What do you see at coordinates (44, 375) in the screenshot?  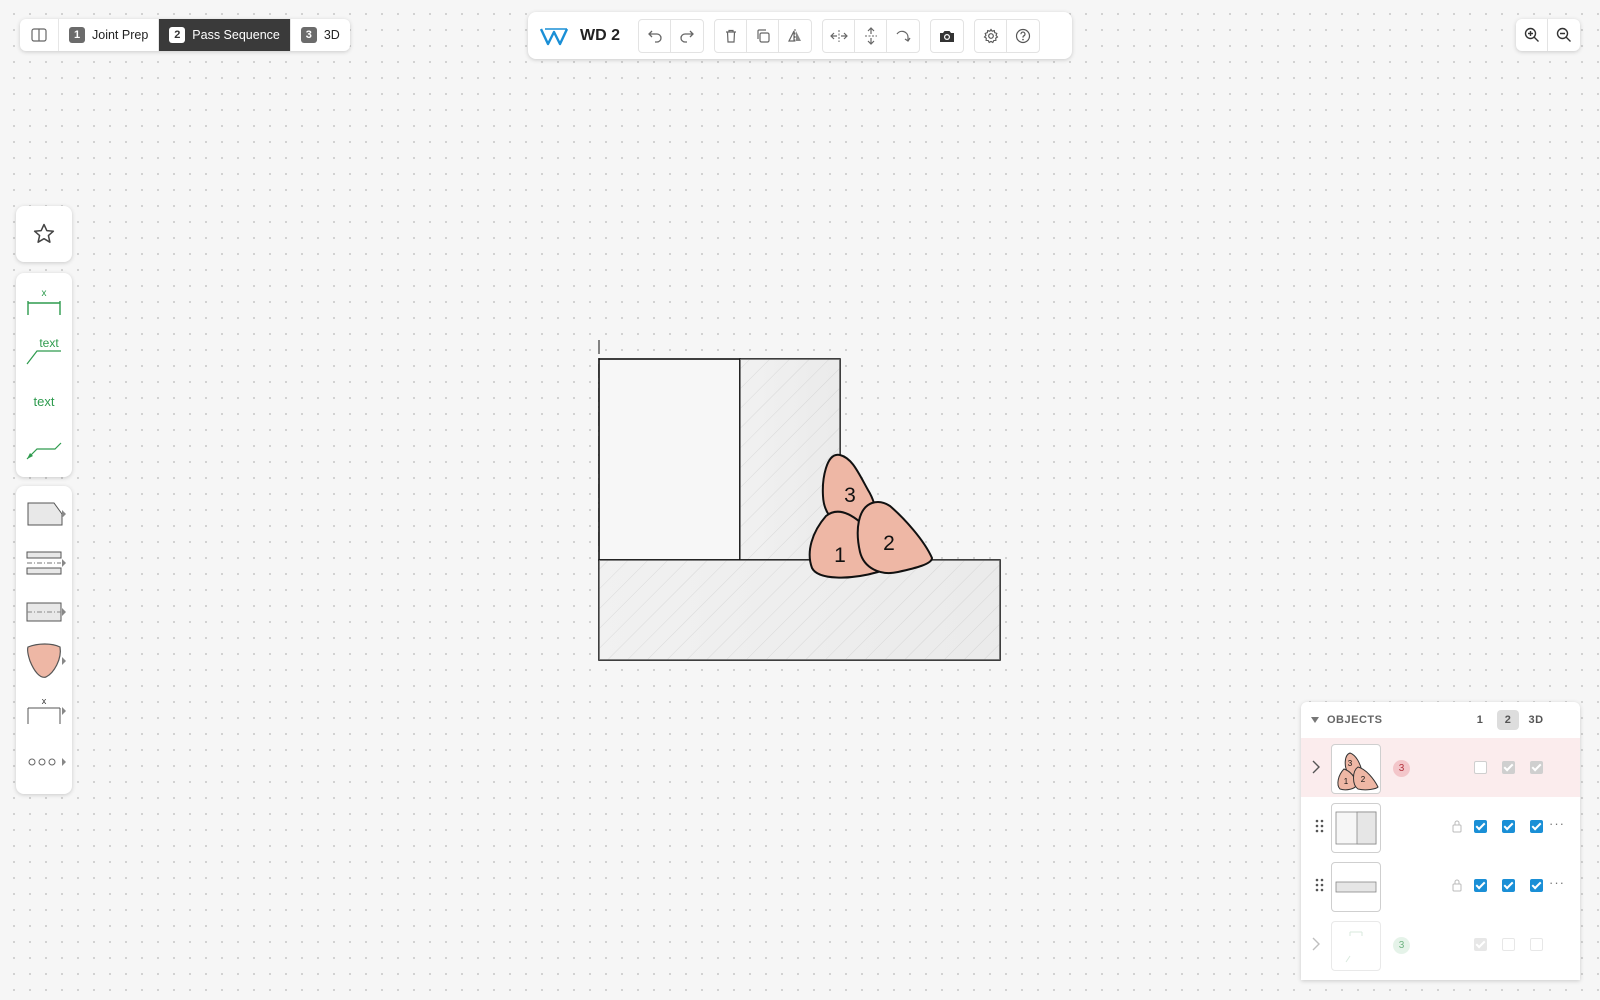 I see `annotation-toolbox: x text text` at bounding box center [44, 375].